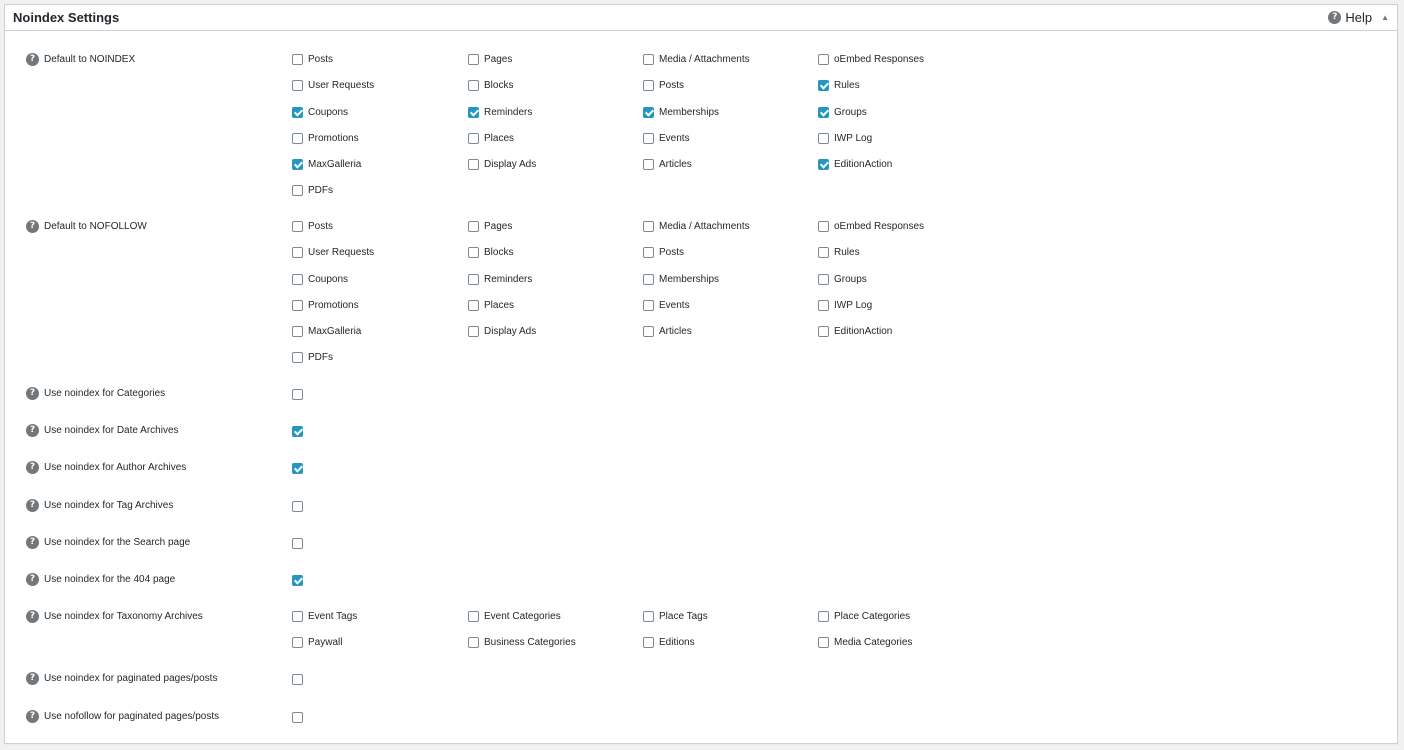  I want to click on option-label: Reminders, so click(508, 112).